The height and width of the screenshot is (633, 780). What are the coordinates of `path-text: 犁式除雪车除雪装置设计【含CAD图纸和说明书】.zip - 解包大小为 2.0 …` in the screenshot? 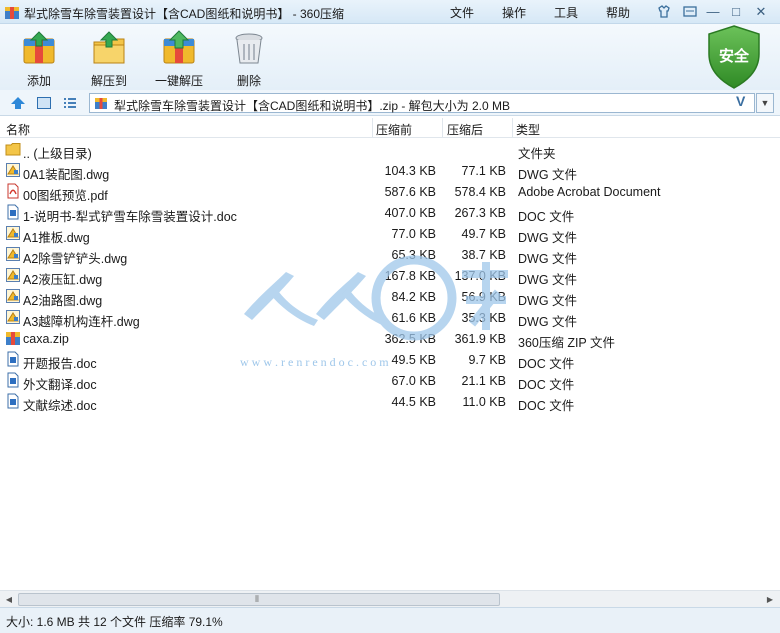 It's located at (312, 106).